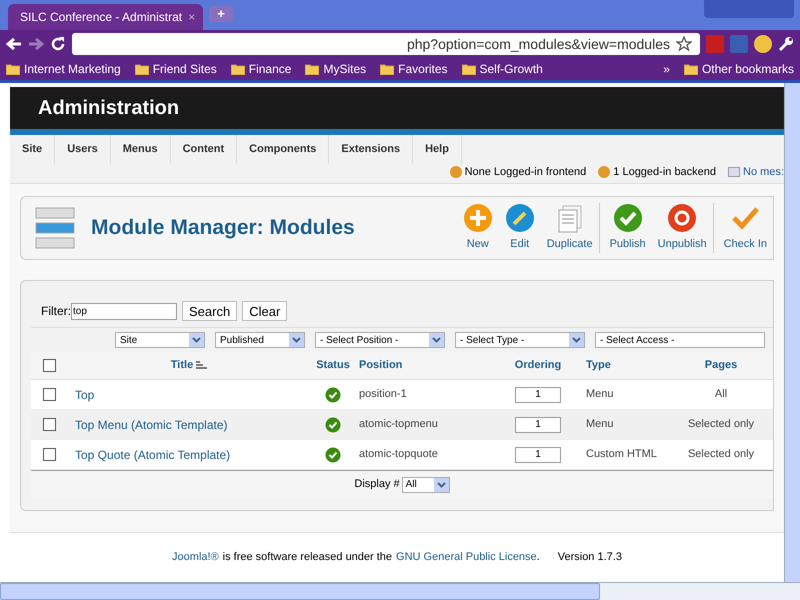 Image resolution: width=800 pixels, height=600 pixels. Describe the element at coordinates (383, 394) in the screenshot. I see `table-cell-text: position-1` at that location.